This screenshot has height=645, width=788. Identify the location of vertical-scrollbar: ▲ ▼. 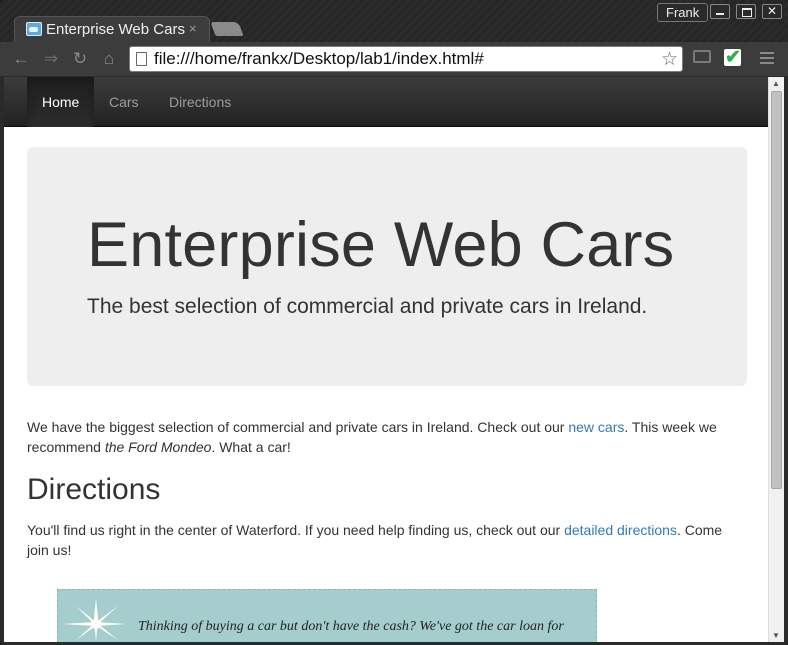
(776, 359).